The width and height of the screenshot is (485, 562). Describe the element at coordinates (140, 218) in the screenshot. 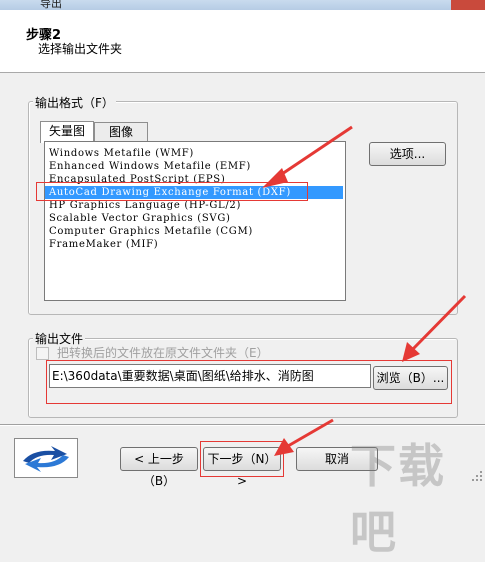

I see `list-item: Scalable Vector Graphics (SVG)` at that location.